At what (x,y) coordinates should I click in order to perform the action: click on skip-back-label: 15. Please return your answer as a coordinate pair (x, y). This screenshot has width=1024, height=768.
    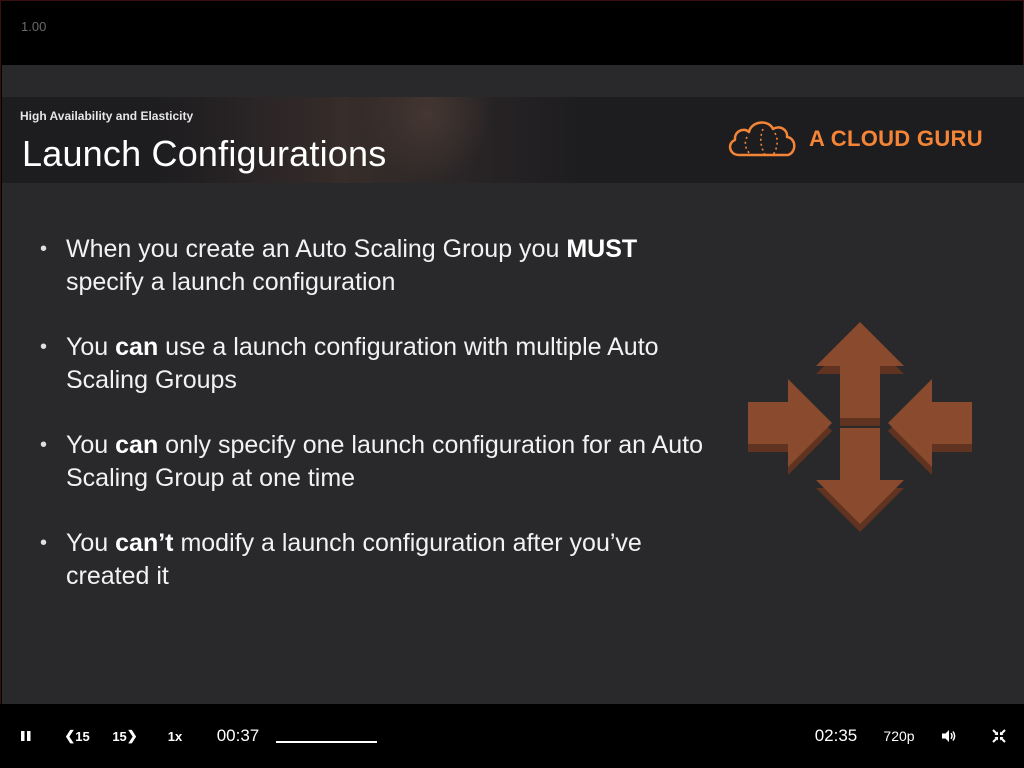
    Looking at the image, I should click on (82, 736).